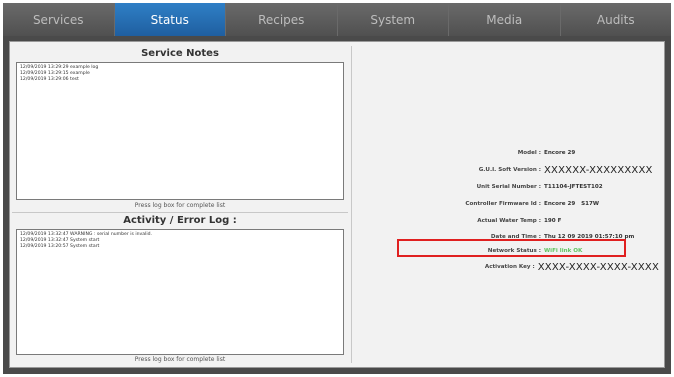 The height and width of the screenshot is (377, 674). What do you see at coordinates (511, 248) in the screenshot?
I see `network-status-highlight` at bounding box center [511, 248].